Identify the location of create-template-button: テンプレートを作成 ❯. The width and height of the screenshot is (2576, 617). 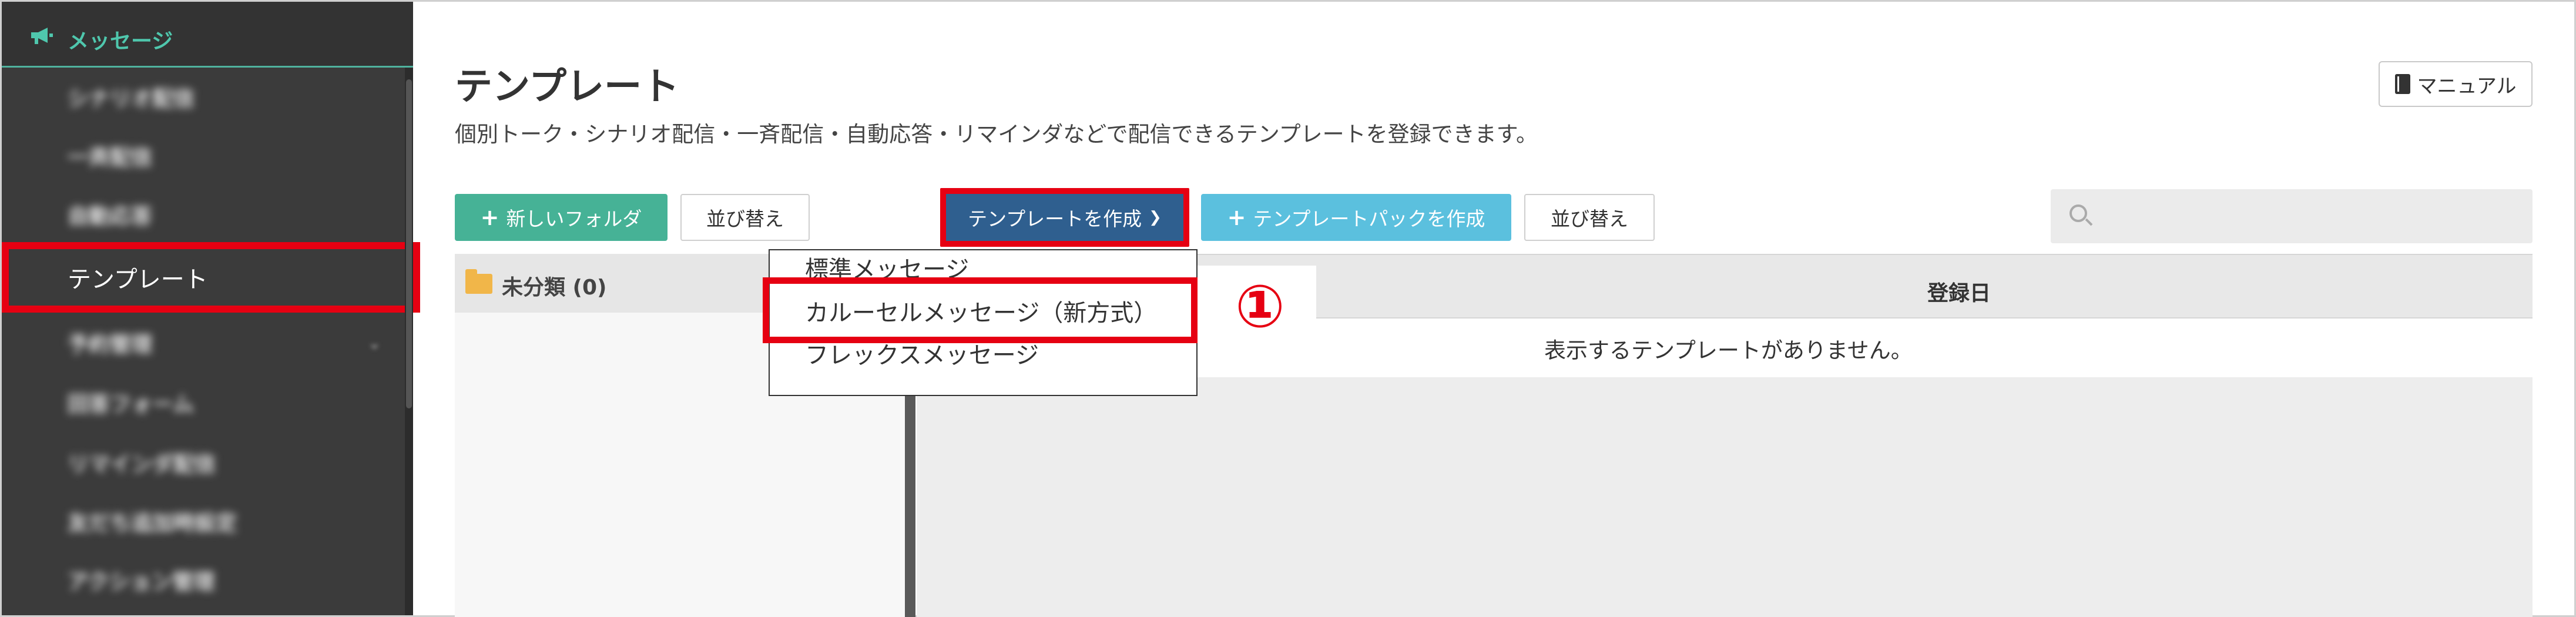
(1064, 217).